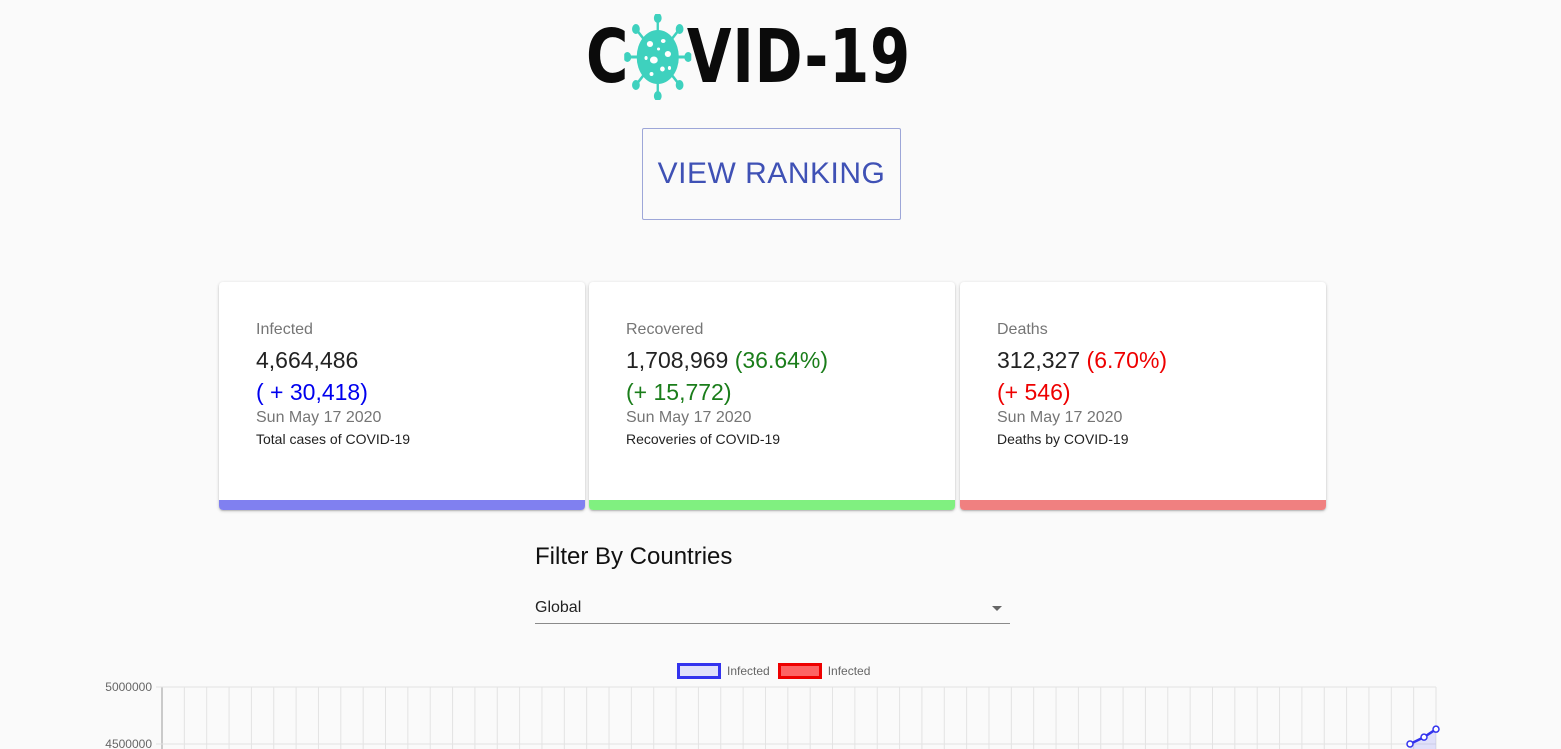 This screenshot has height=749, width=1561. I want to click on legend-item-infected-red: Infected, so click(824, 671).